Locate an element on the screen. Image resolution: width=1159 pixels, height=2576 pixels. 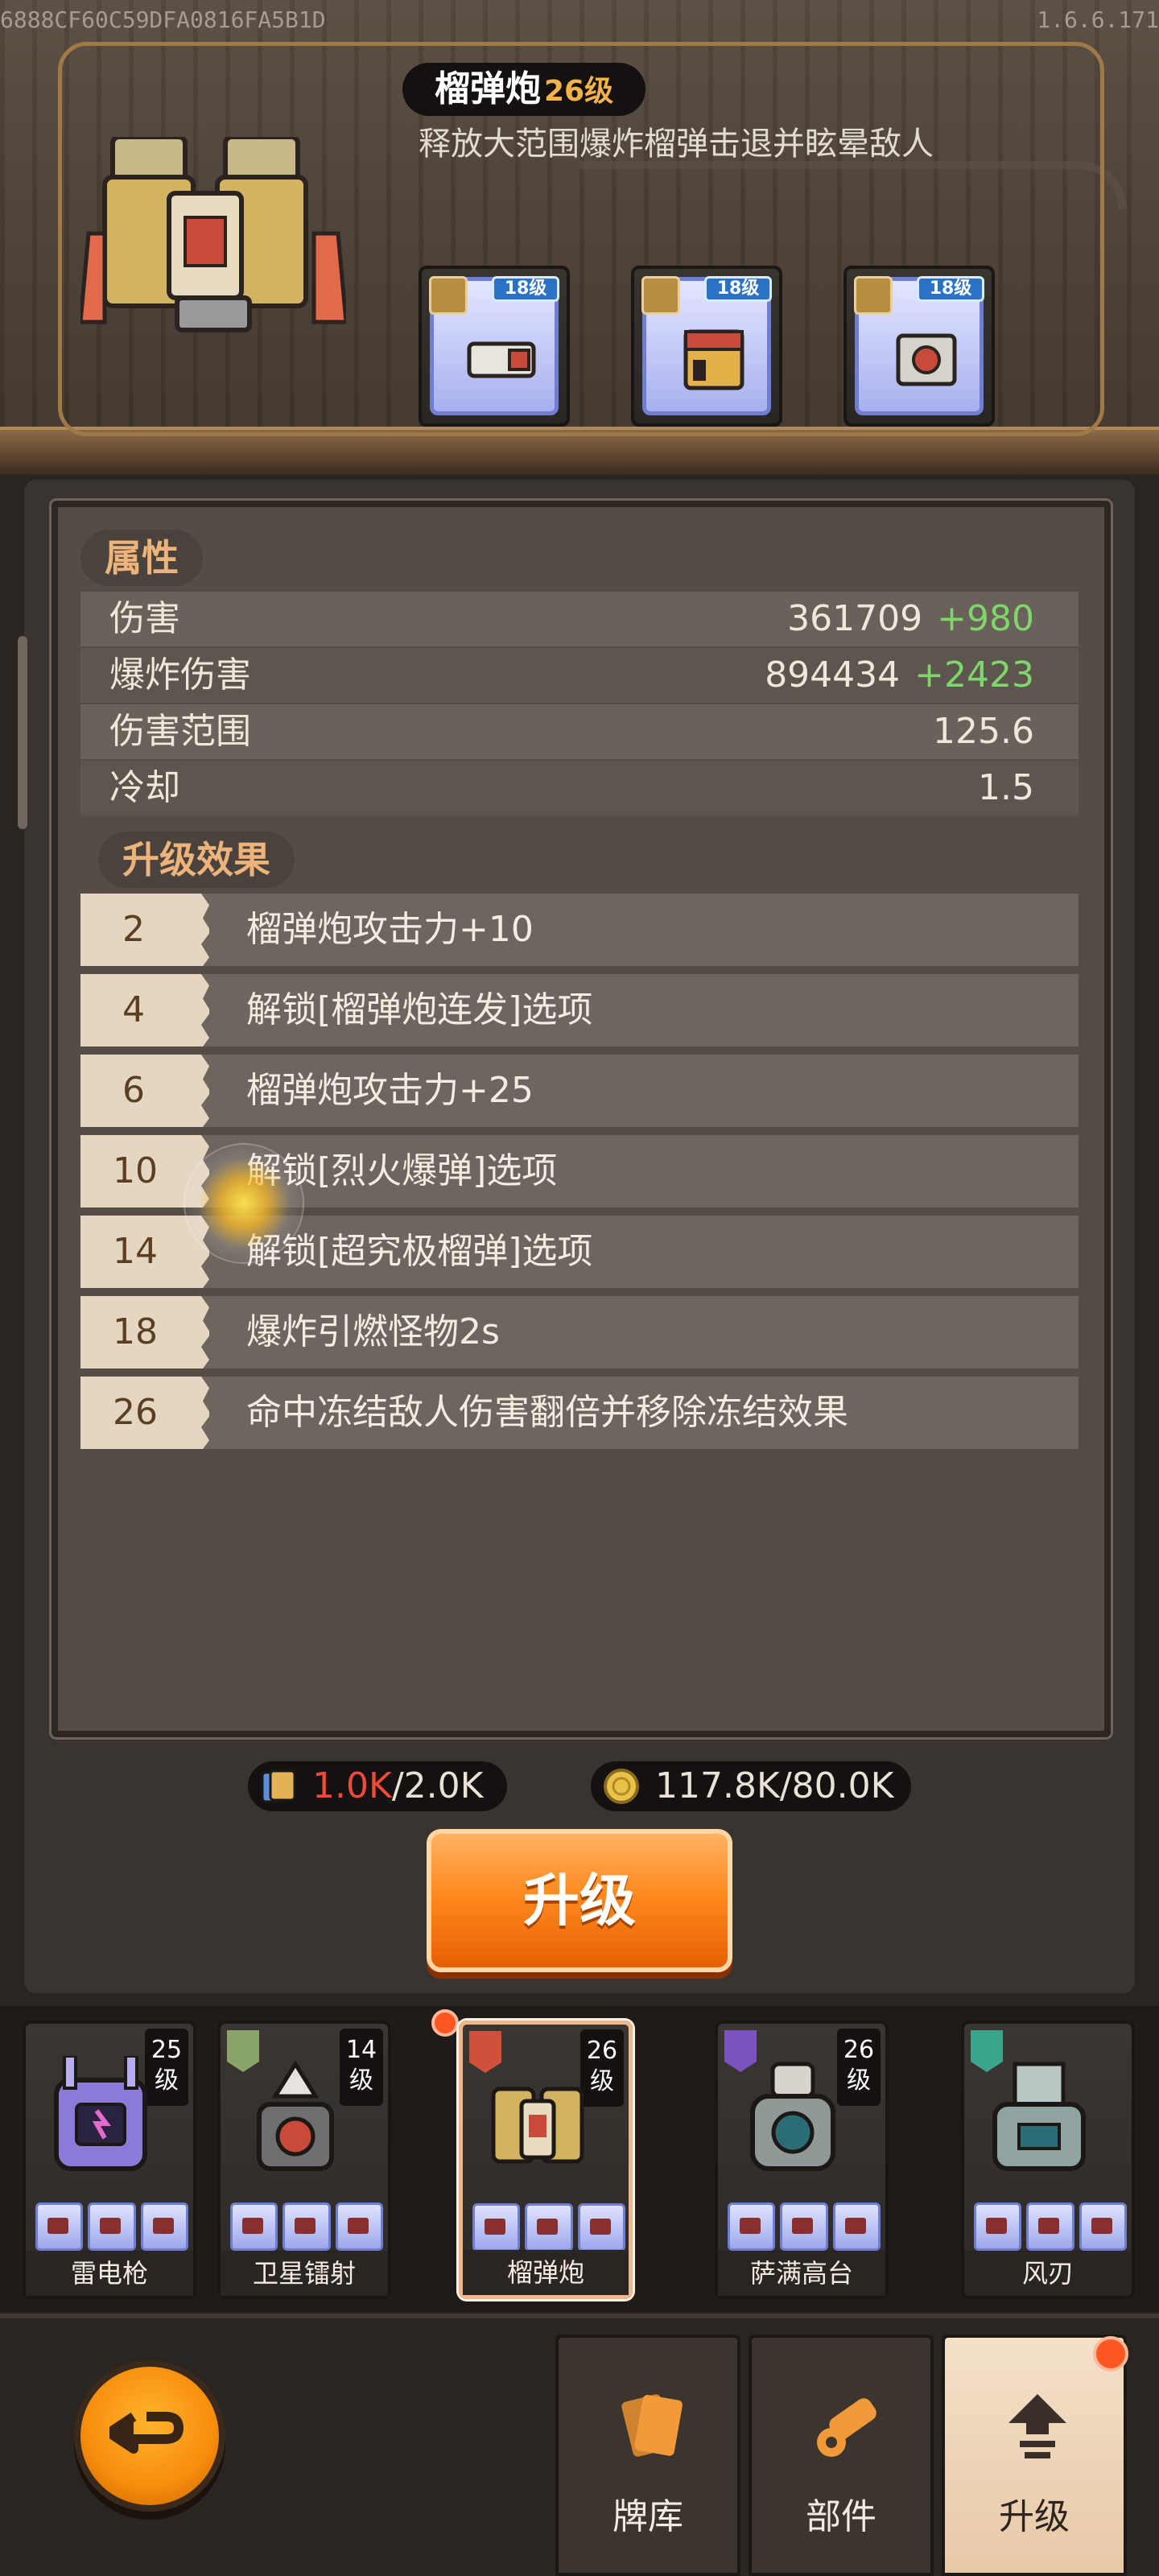
weapon-slot-wind-blade: 风刃 is located at coordinates (1048, 2160).